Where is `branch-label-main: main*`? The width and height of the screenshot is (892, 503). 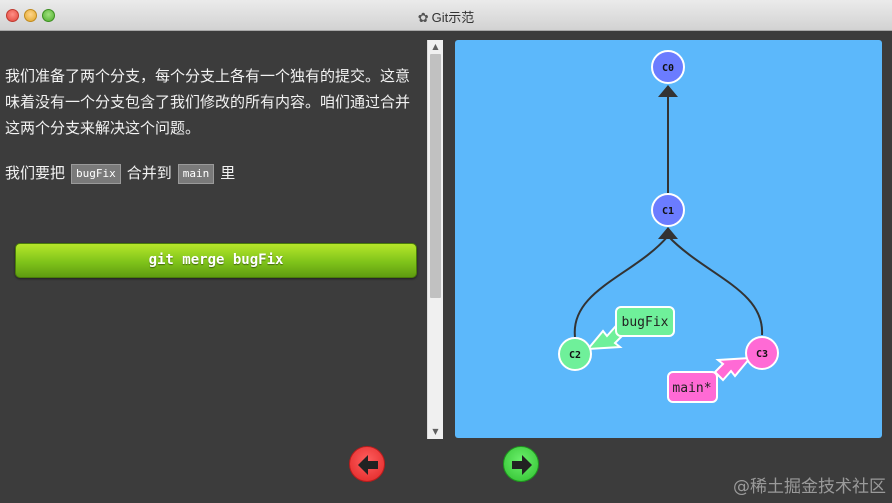
branch-label-main: main* is located at coordinates (691, 388).